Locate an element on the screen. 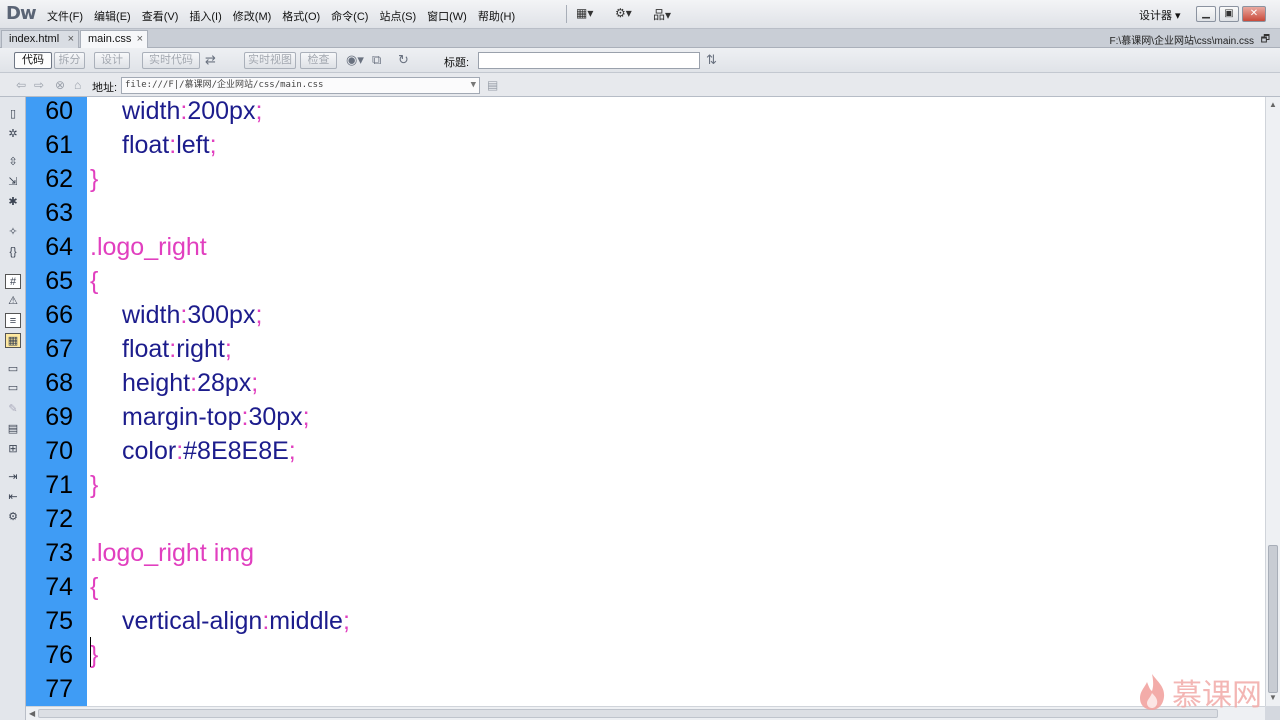  line-number: 64 is located at coordinates (59, 247).